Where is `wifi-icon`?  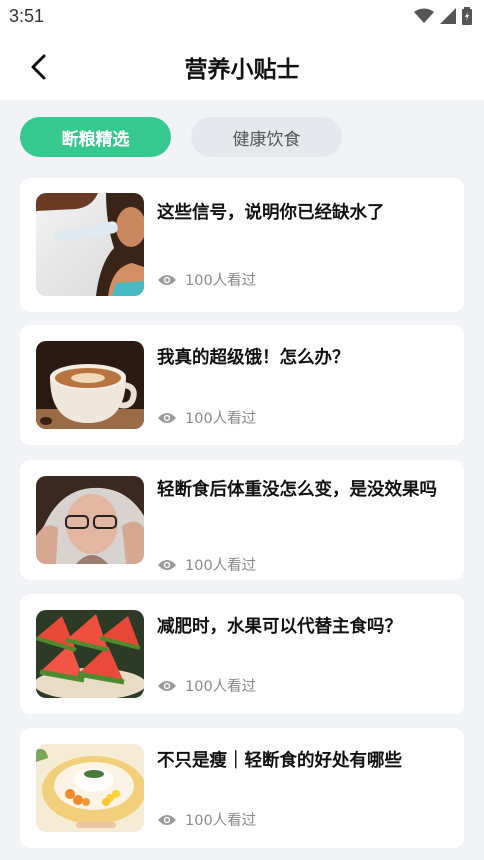
wifi-icon is located at coordinates (424, 15).